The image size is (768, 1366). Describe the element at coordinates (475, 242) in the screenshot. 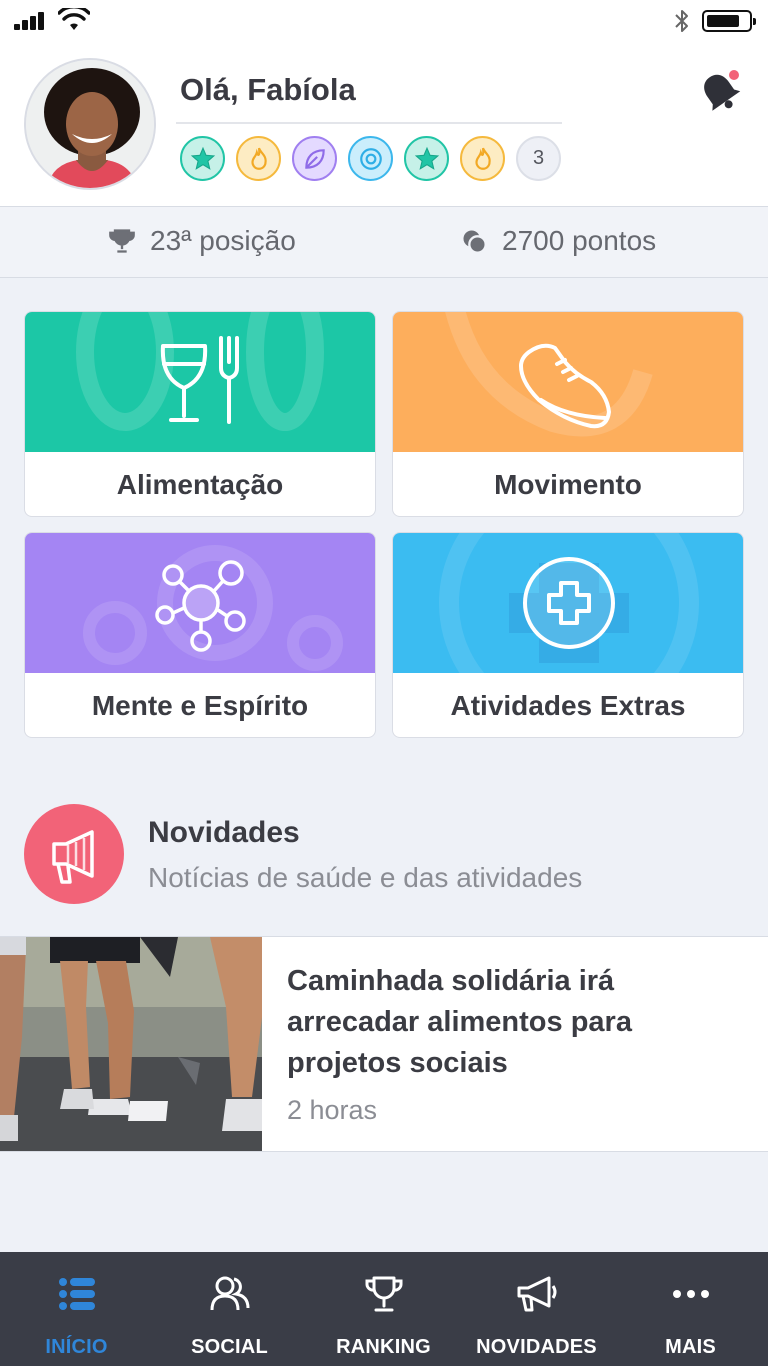

I see `coins-icon` at that location.